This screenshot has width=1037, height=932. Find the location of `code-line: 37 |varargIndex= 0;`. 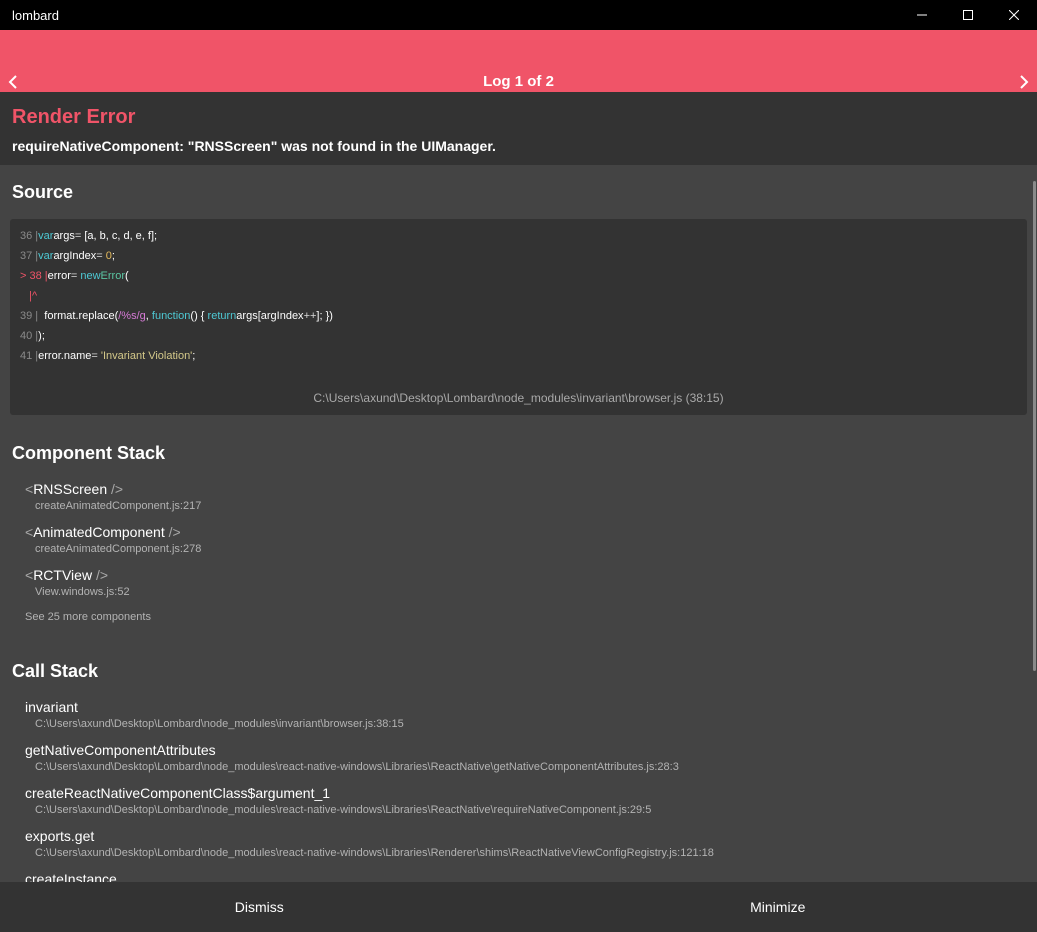

code-line: 37 |varargIndex= 0; is located at coordinates (67, 256).